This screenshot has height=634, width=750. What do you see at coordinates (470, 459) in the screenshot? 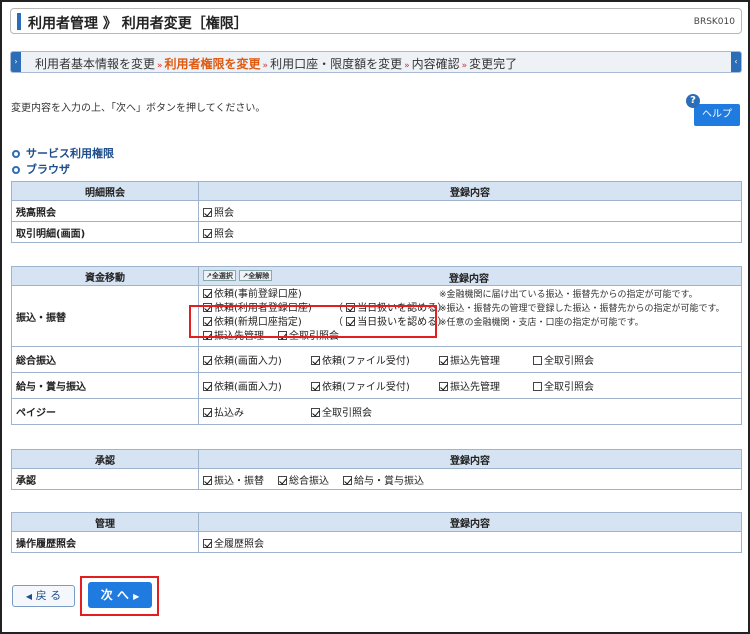
I see `shonin-header-right: 登録内容` at bounding box center [470, 459].